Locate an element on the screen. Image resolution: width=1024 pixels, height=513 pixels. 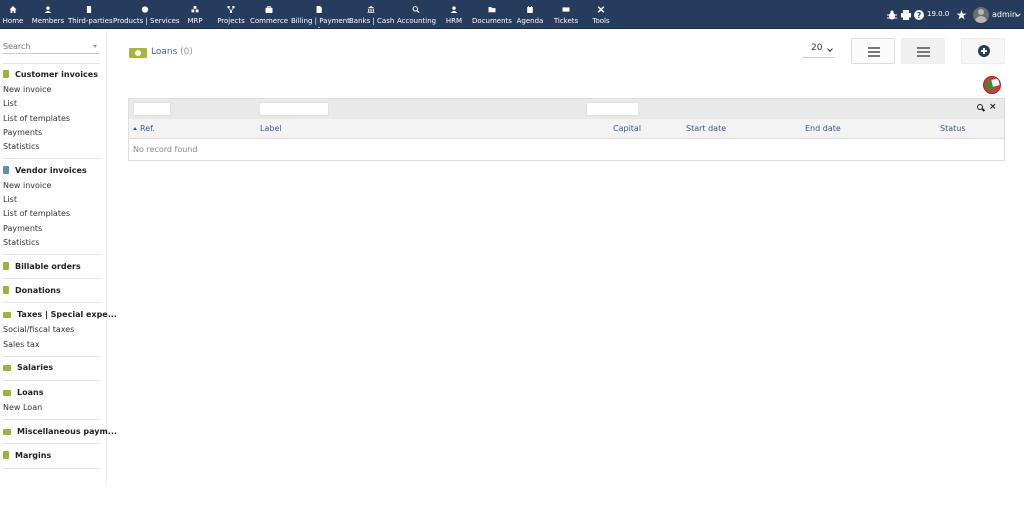
cube-icon is located at coordinates (145, 9).